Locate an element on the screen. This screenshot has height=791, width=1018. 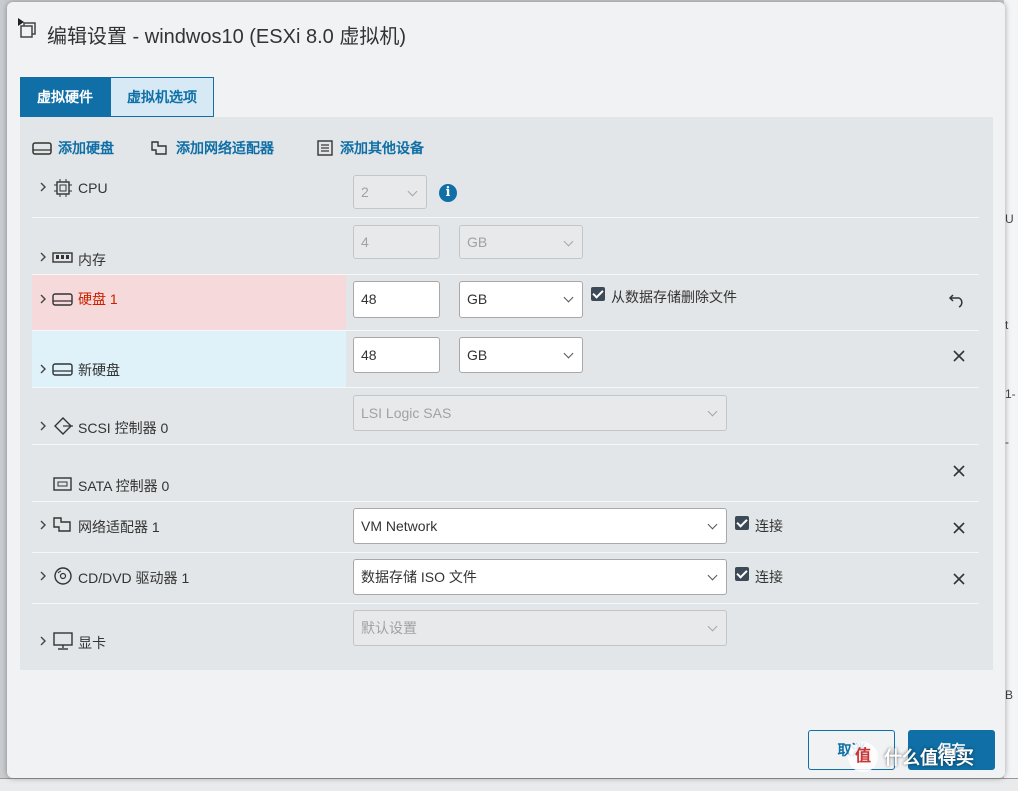
watermark-text: 什么值得买 is located at coordinates (929, 758).